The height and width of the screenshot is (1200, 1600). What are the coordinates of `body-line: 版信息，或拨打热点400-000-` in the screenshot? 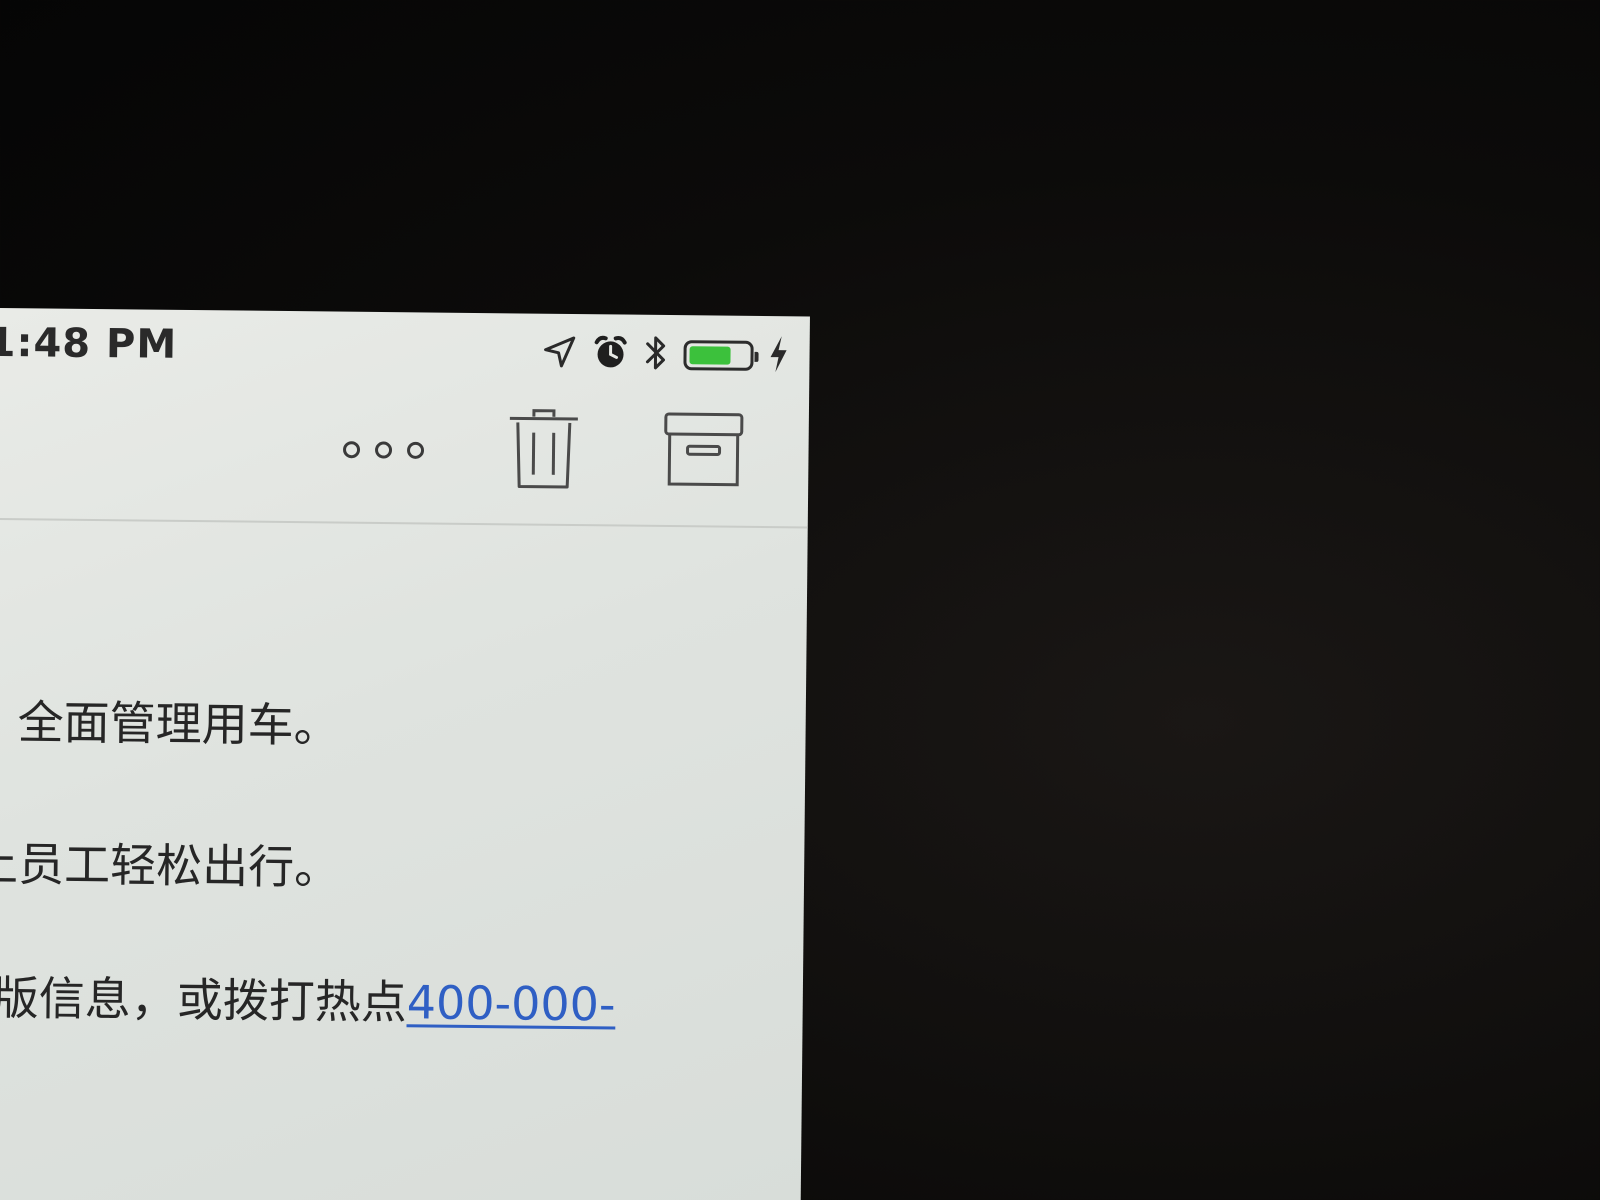 It's located at (308, 998).